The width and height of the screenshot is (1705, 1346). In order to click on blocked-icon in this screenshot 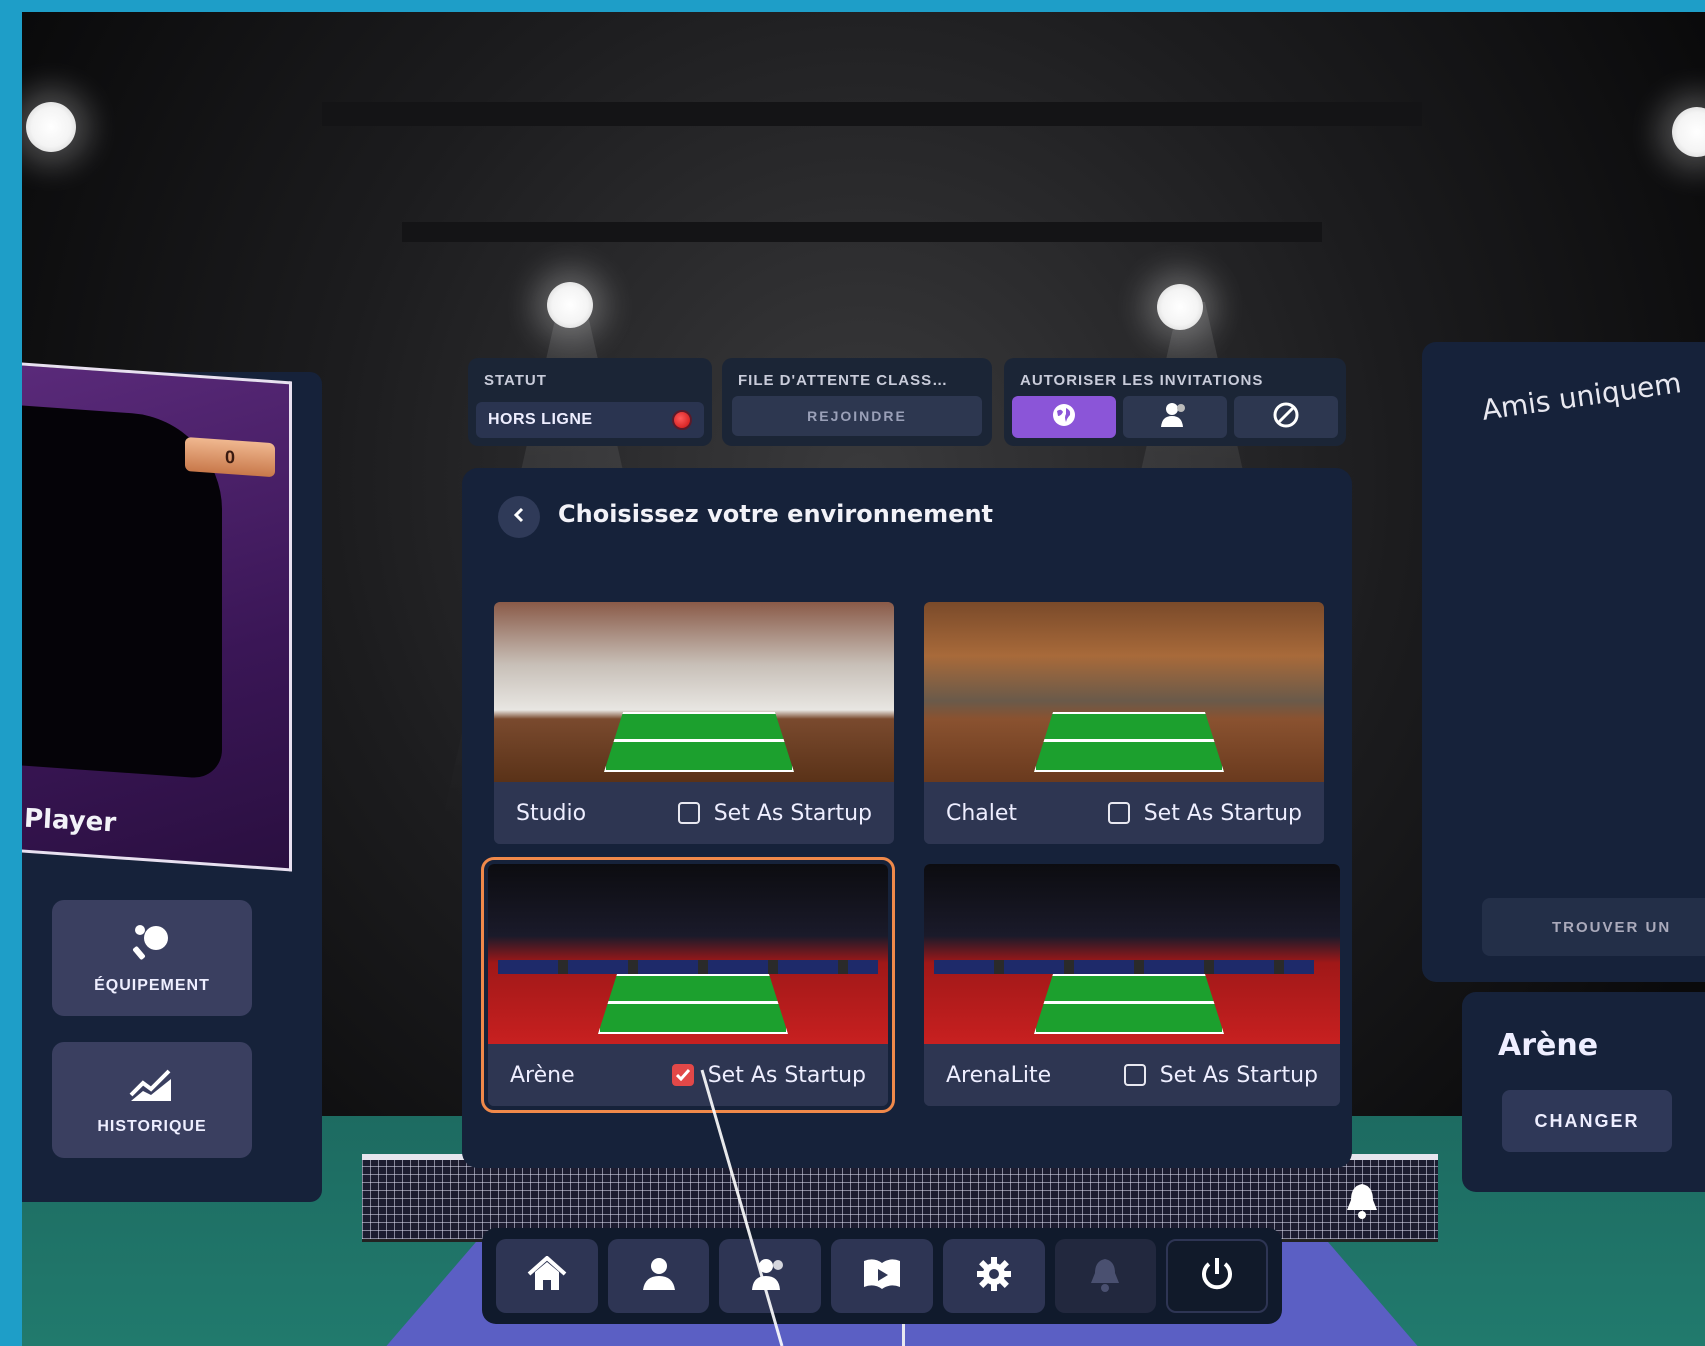, I will do `click(1286, 417)`.